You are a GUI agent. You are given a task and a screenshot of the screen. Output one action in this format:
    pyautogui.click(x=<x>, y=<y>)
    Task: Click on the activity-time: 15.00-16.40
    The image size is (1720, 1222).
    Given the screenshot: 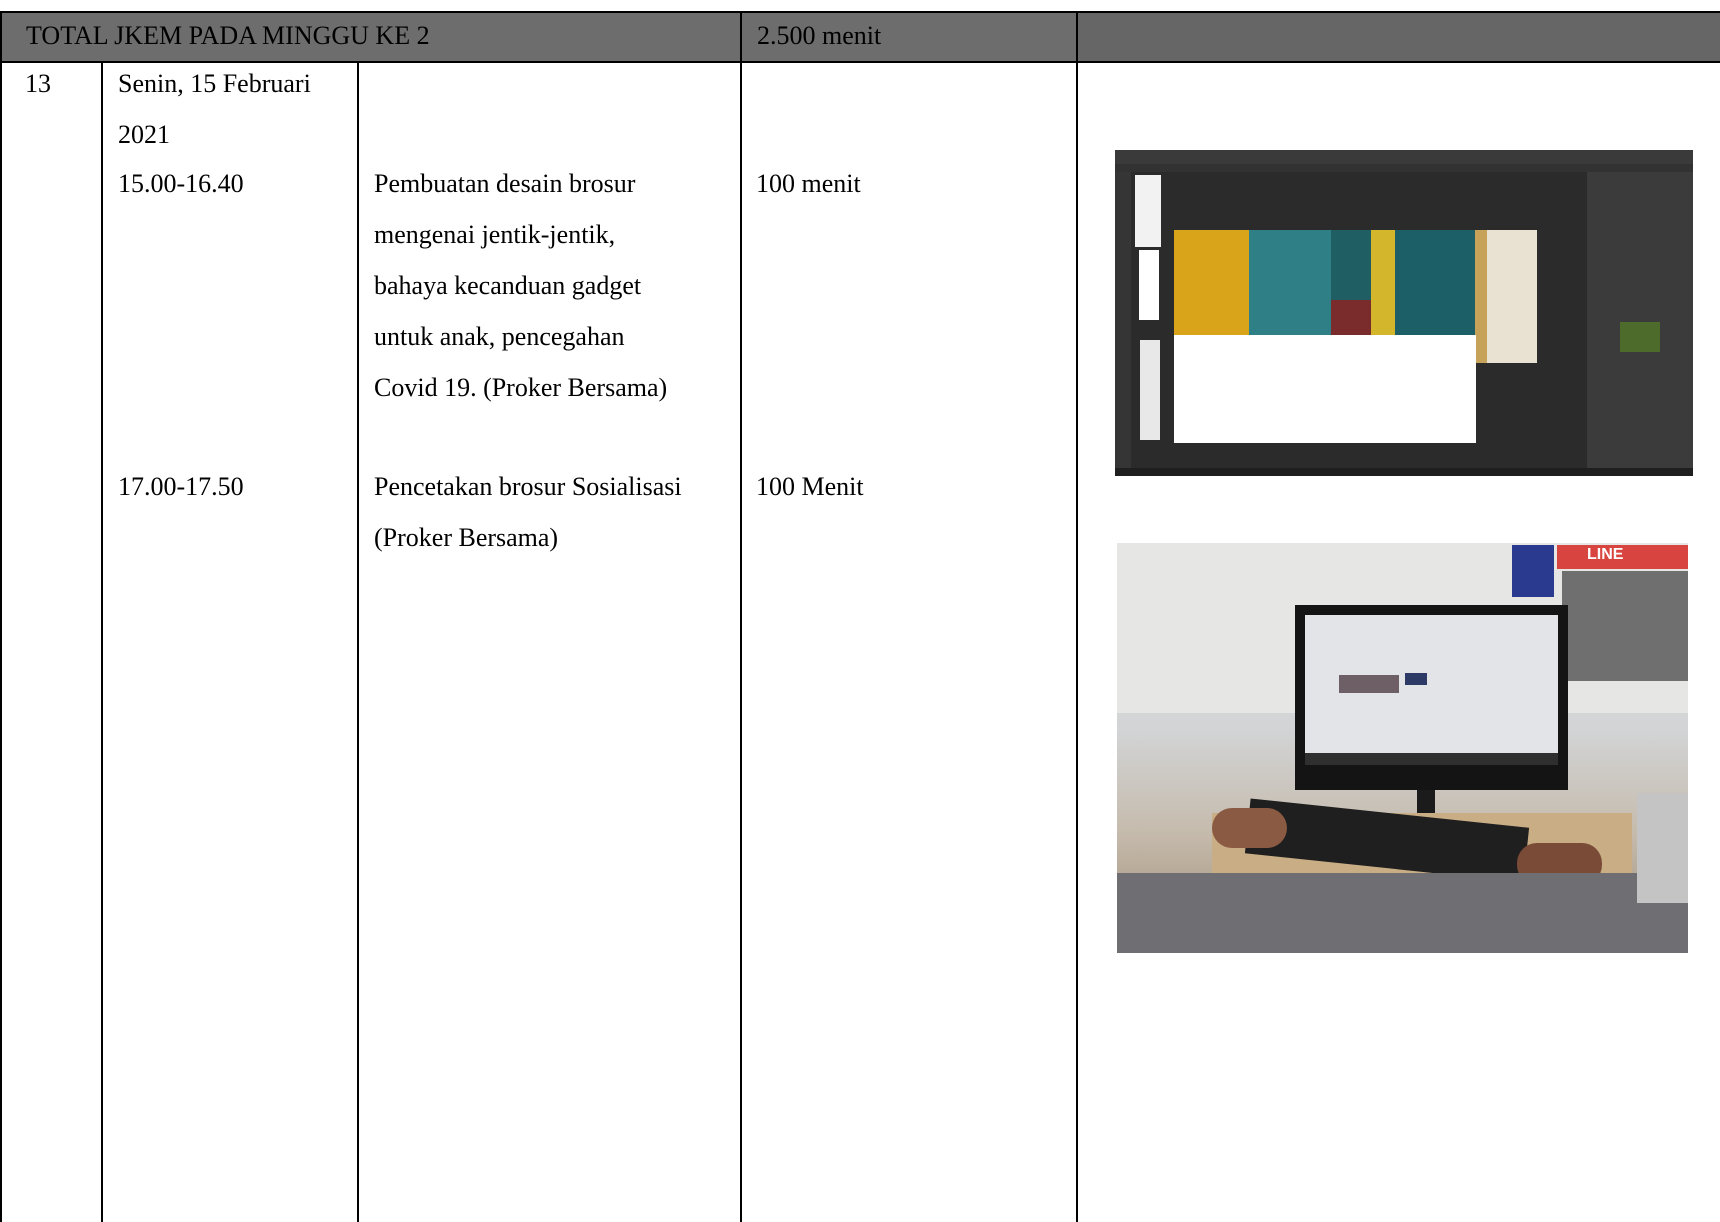 What is the action you would take?
    pyautogui.click(x=181, y=183)
    